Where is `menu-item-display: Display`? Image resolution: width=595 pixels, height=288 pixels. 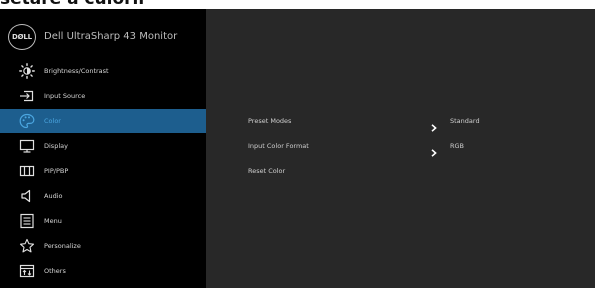 menu-item-display: Display is located at coordinates (103, 146).